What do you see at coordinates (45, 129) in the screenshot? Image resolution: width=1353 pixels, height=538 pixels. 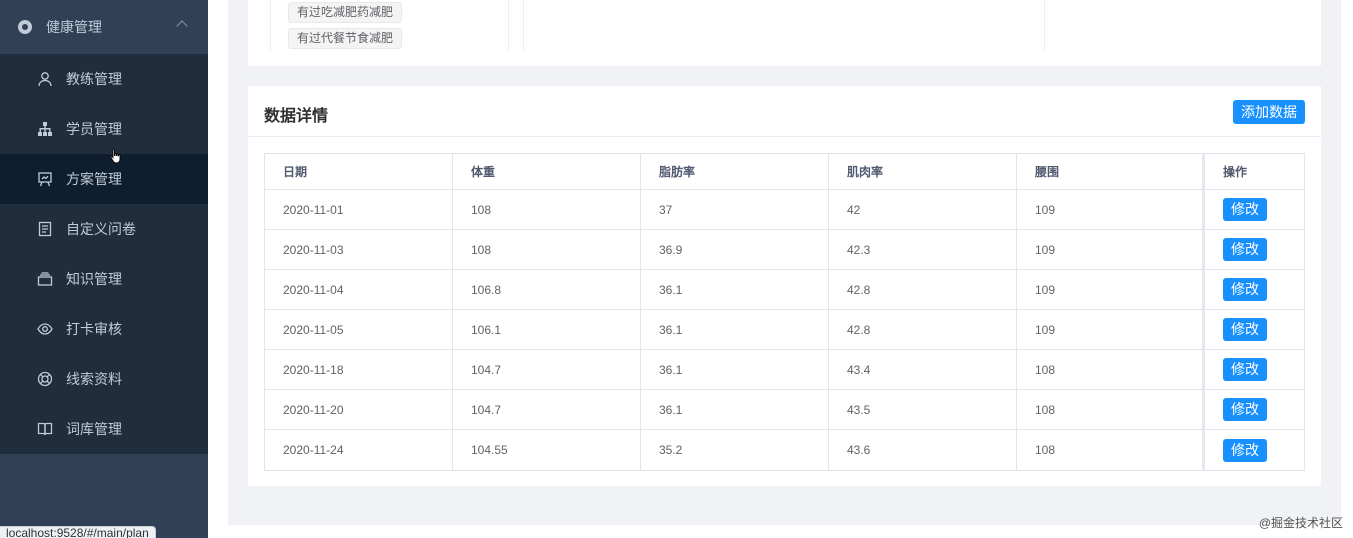 I see `org-tree-icon` at bounding box center [45, 129].